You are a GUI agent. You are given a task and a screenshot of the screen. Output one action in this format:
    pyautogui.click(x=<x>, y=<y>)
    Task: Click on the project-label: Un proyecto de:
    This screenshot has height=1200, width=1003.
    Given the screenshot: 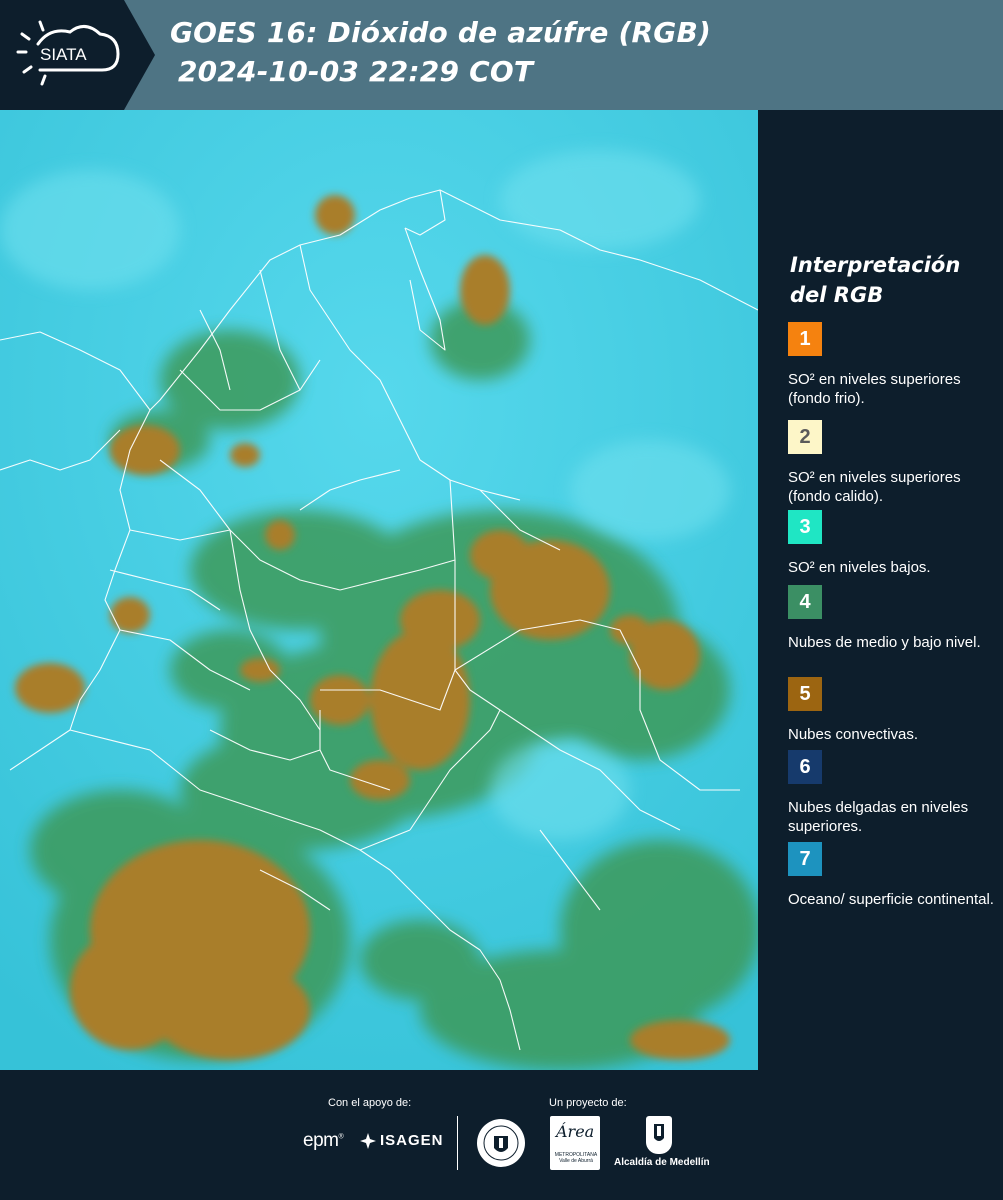 What is the action you would take?
    pyautogui.click(x=588, y=1103)
    